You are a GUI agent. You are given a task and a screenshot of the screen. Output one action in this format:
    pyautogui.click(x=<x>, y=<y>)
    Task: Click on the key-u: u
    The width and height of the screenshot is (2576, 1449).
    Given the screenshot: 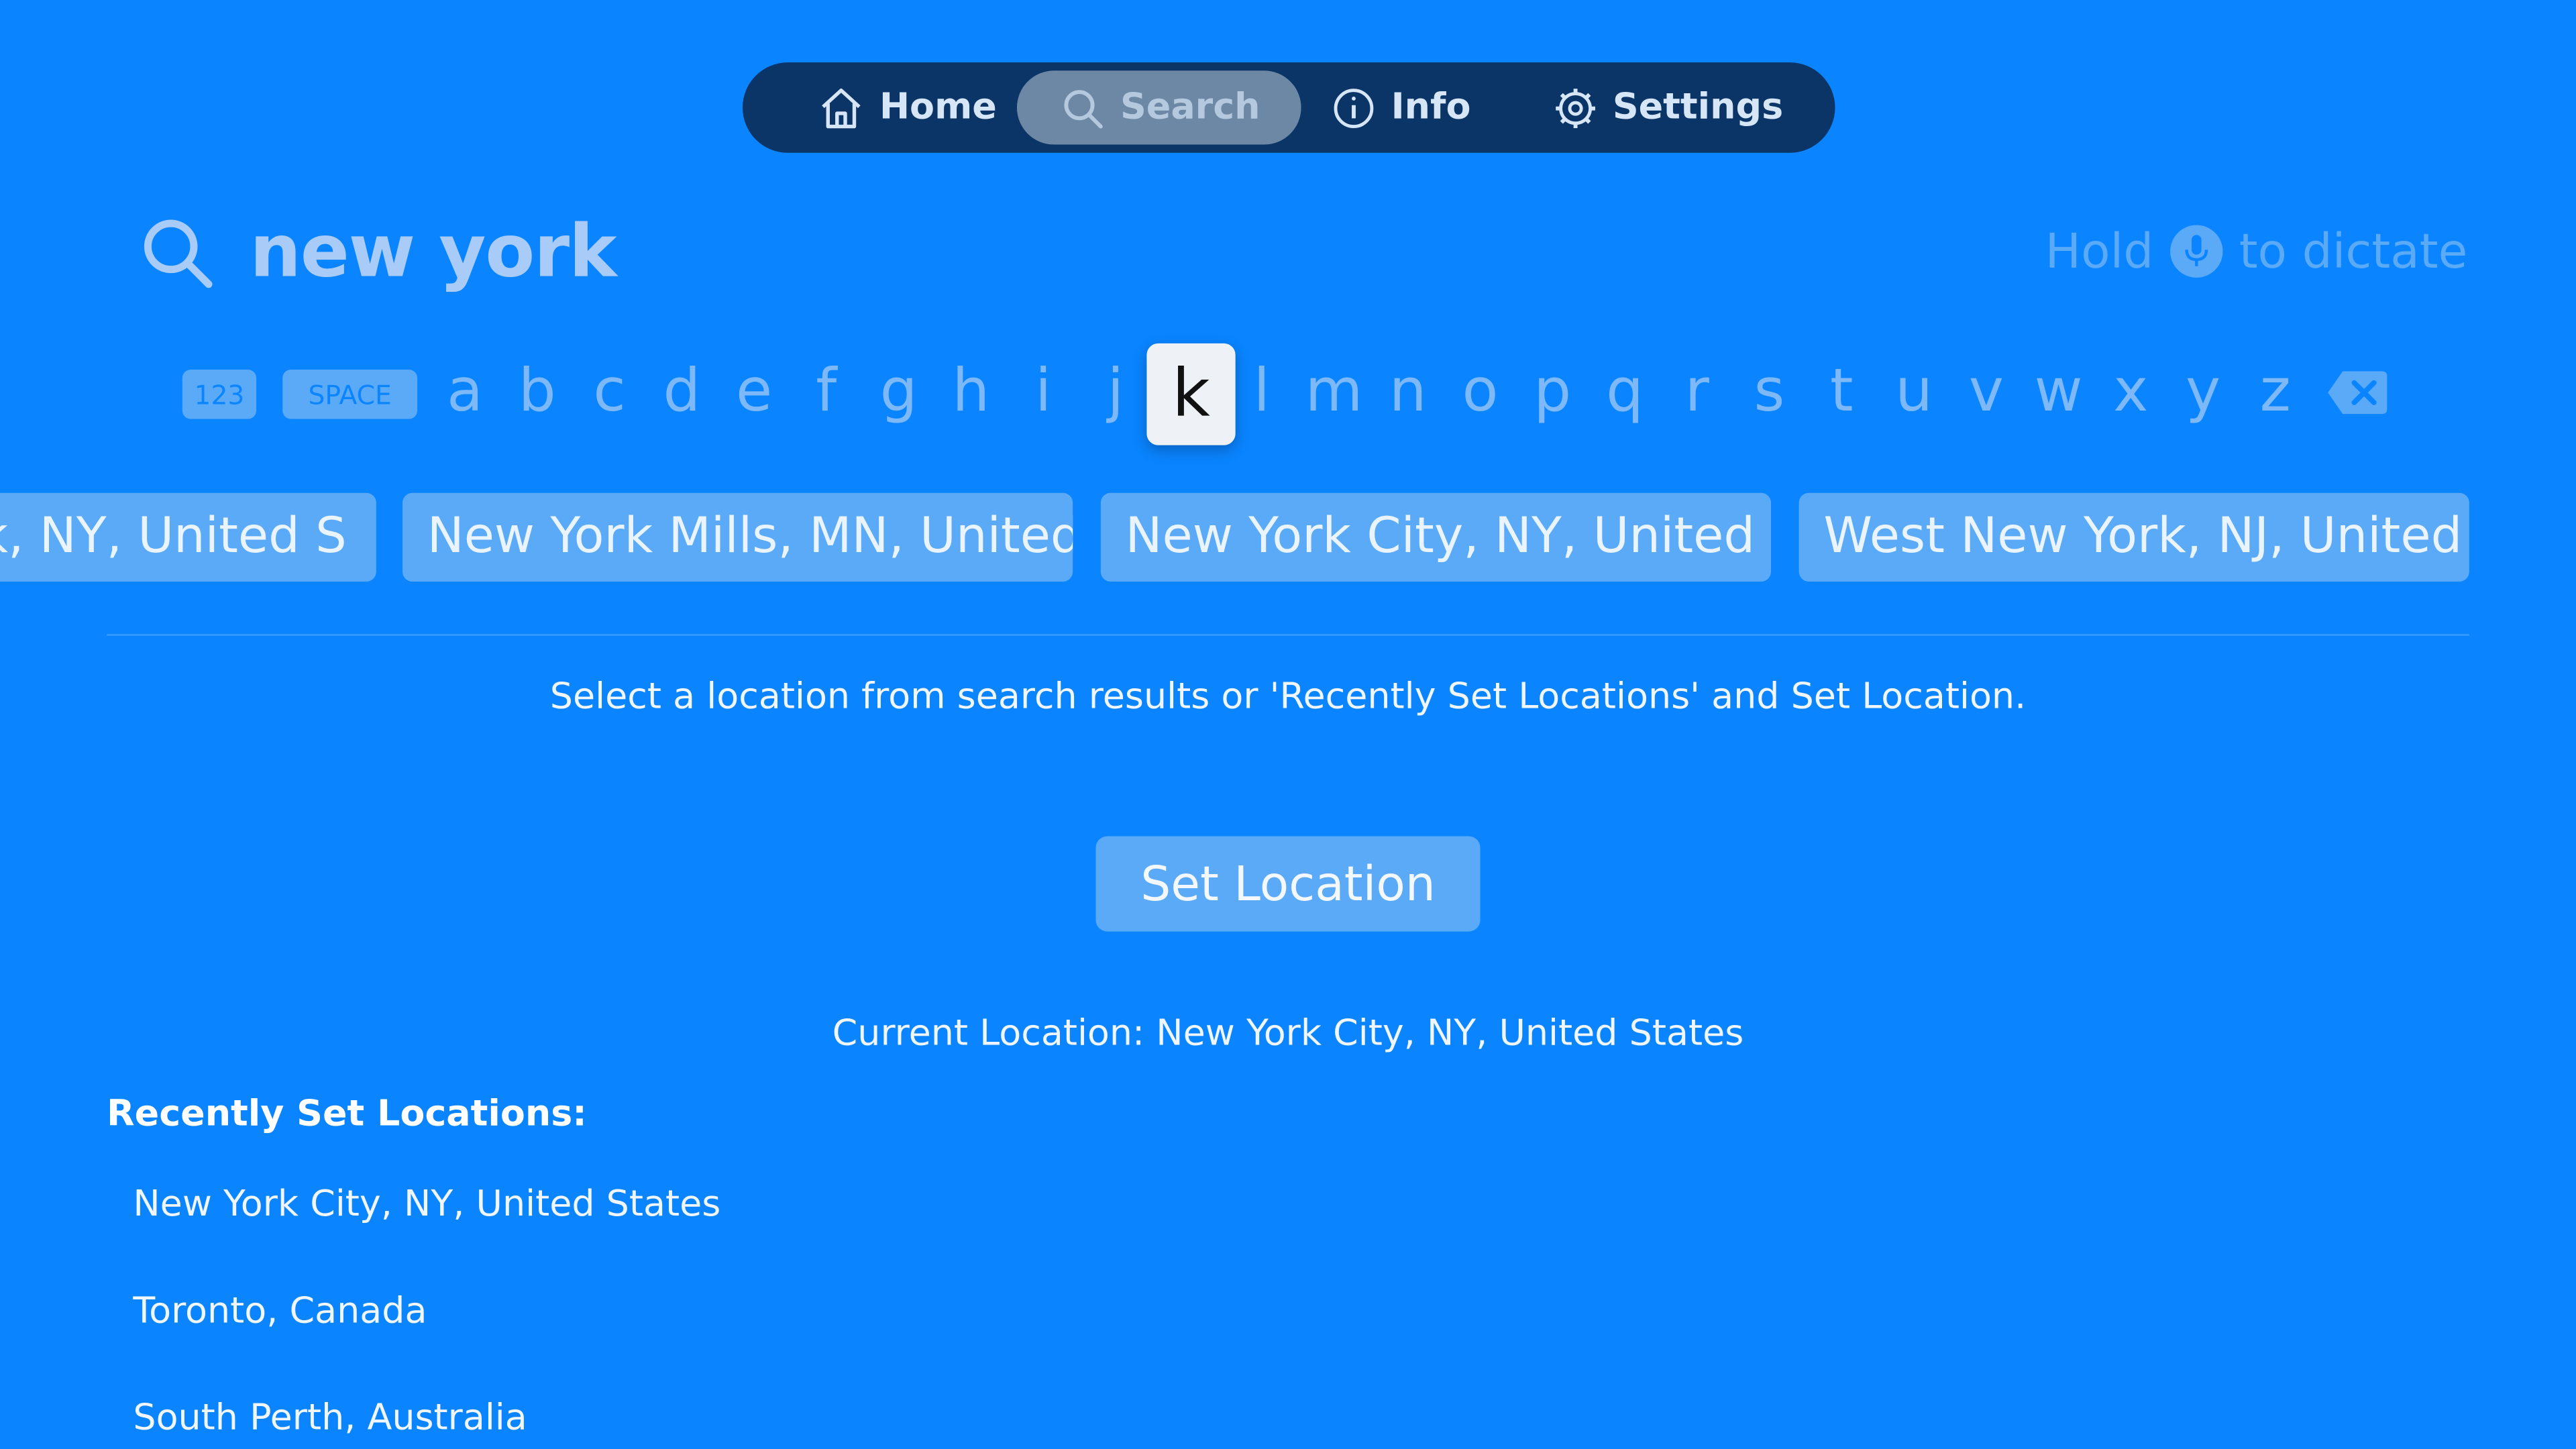 What is the action you would take?
    pyautogui.click(x=1914, y=392)
    